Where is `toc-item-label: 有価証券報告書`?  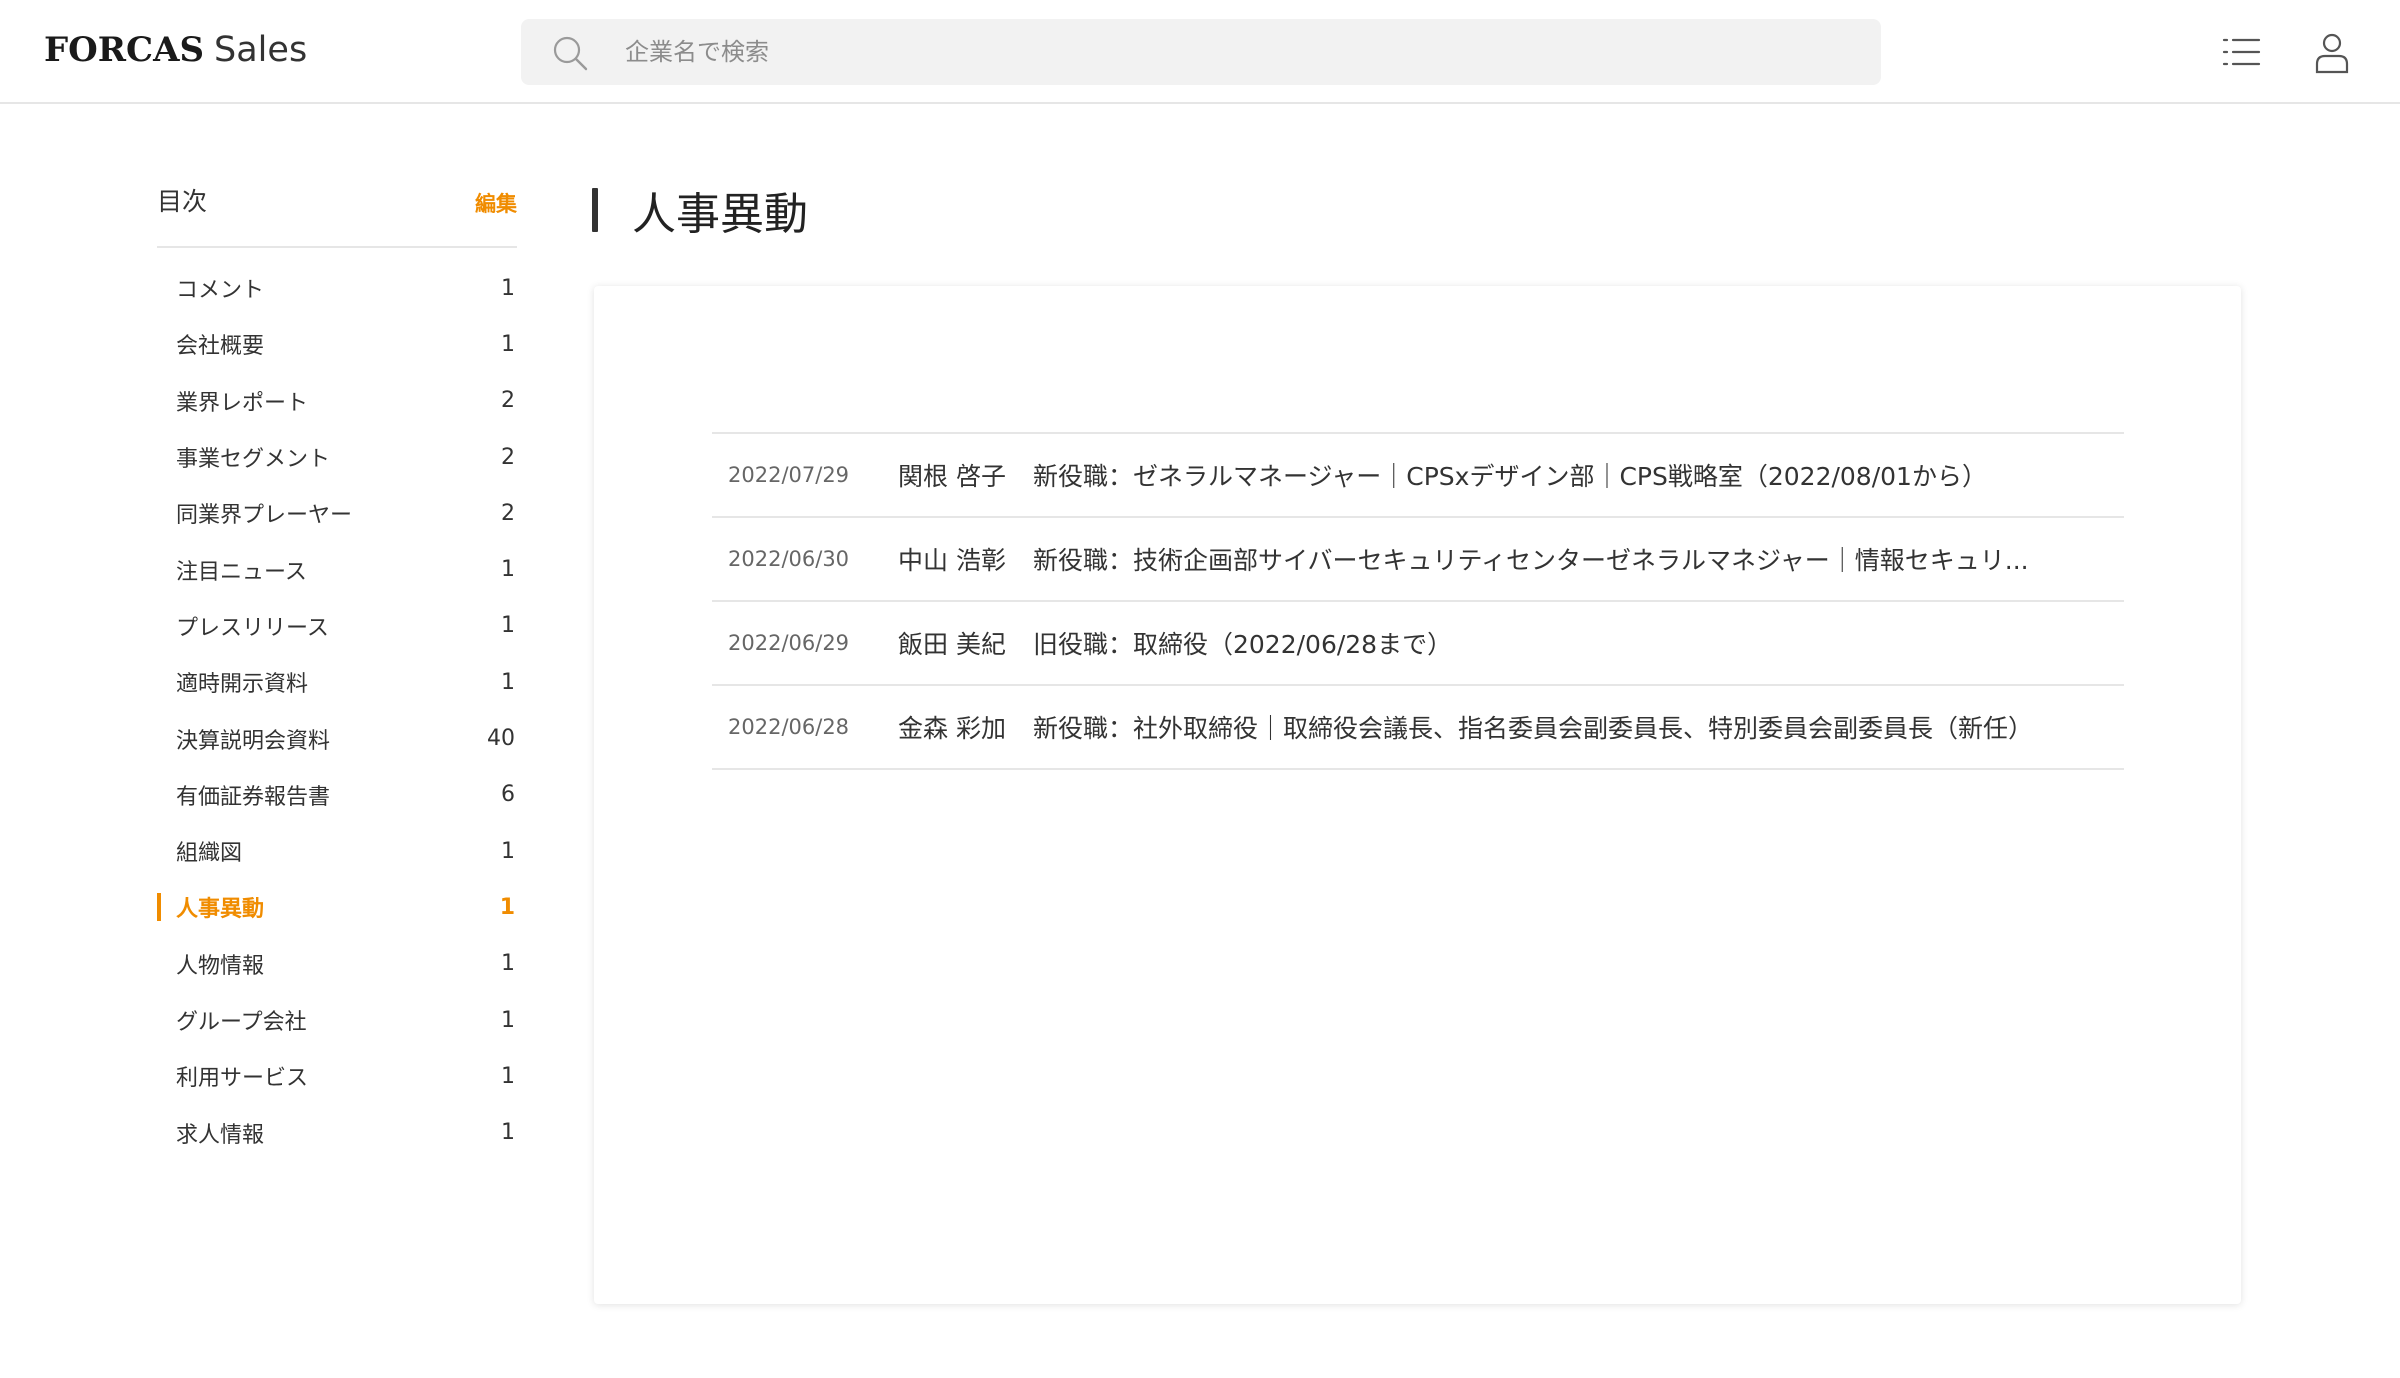 toc-item-label: 有価証券報告書 is located at coordinates (253, 797).